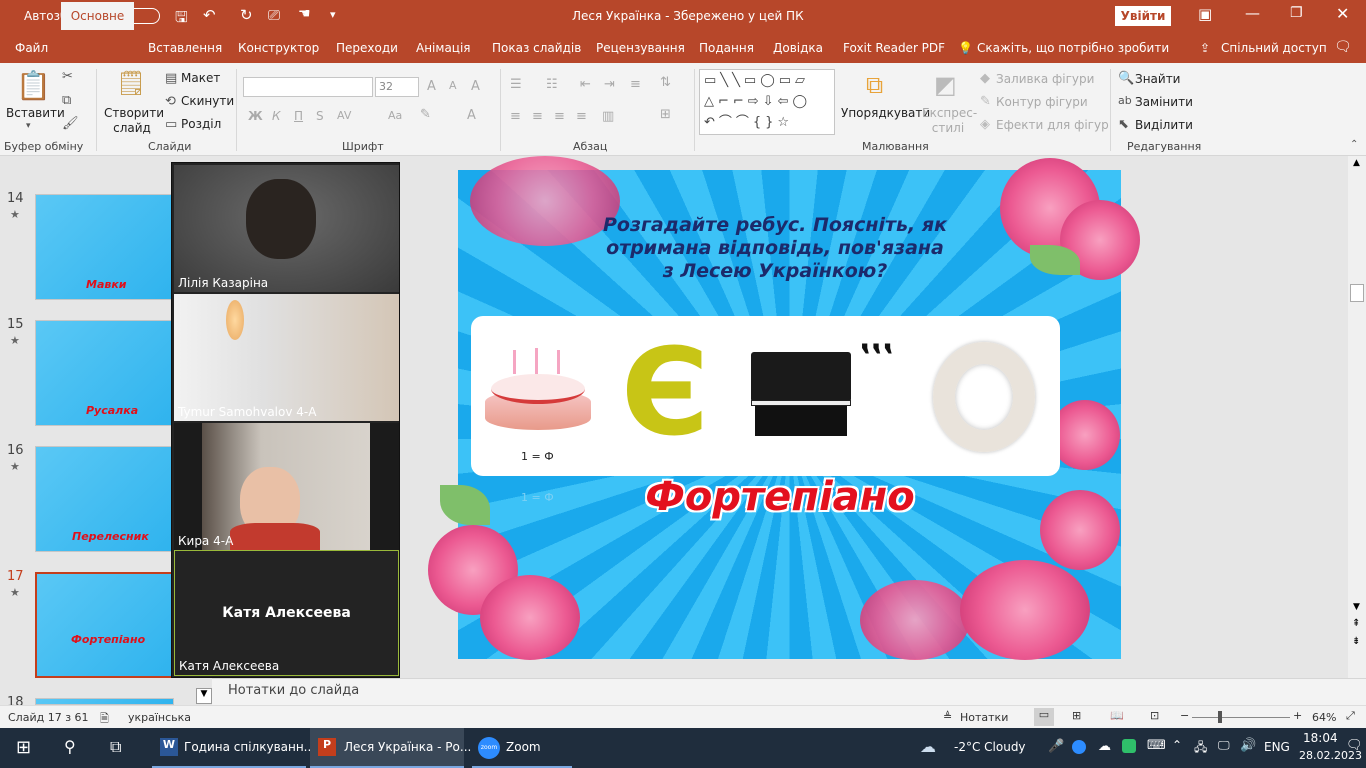 The height and width of the screenshot is (768, 1366). Describe the element at coordinates (67, 76) in the screenshot. I see `cut-icon: ✂` at that location.